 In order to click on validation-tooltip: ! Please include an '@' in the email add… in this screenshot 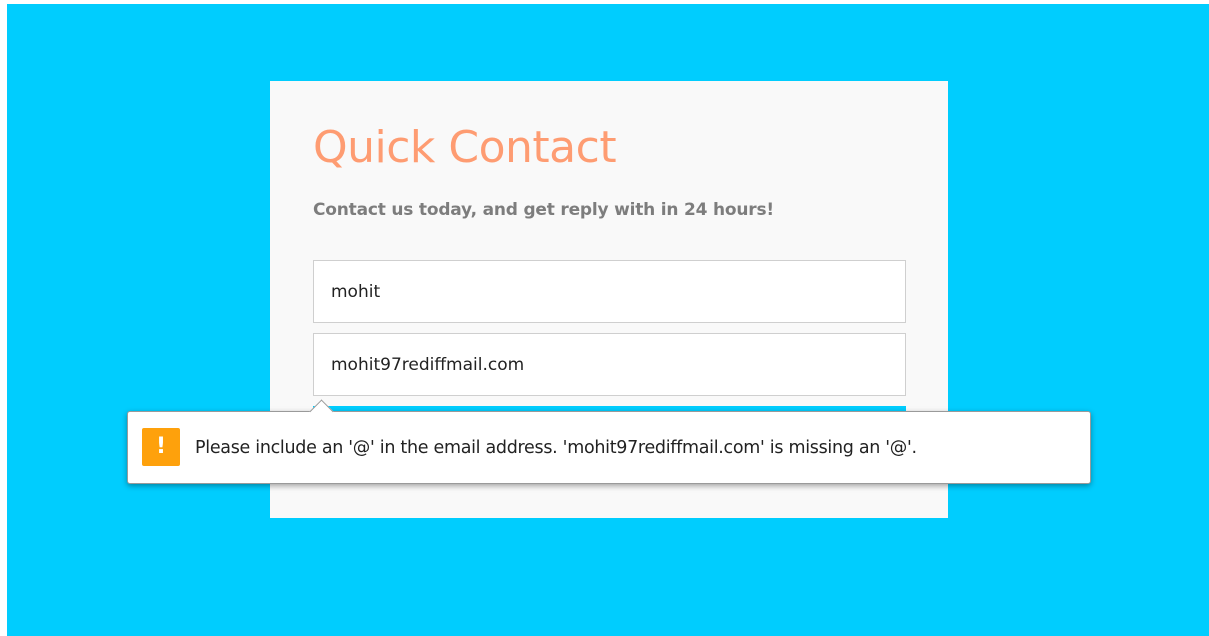, I will do `click(609, 441)`.